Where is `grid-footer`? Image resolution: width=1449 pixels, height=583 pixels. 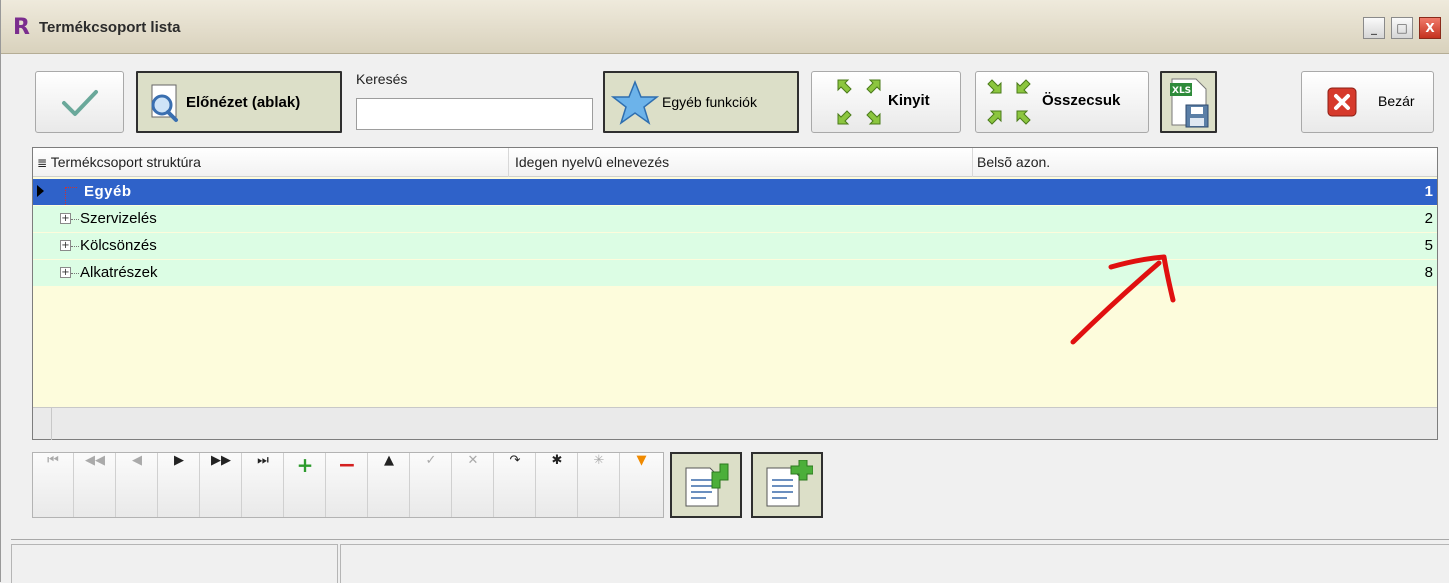
grid-footer is located at coordinates (735, 423).